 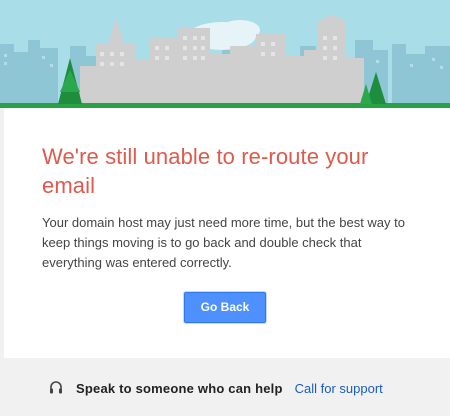 I want to click on go-back-button: Go Back, so click(x=225, y=307).